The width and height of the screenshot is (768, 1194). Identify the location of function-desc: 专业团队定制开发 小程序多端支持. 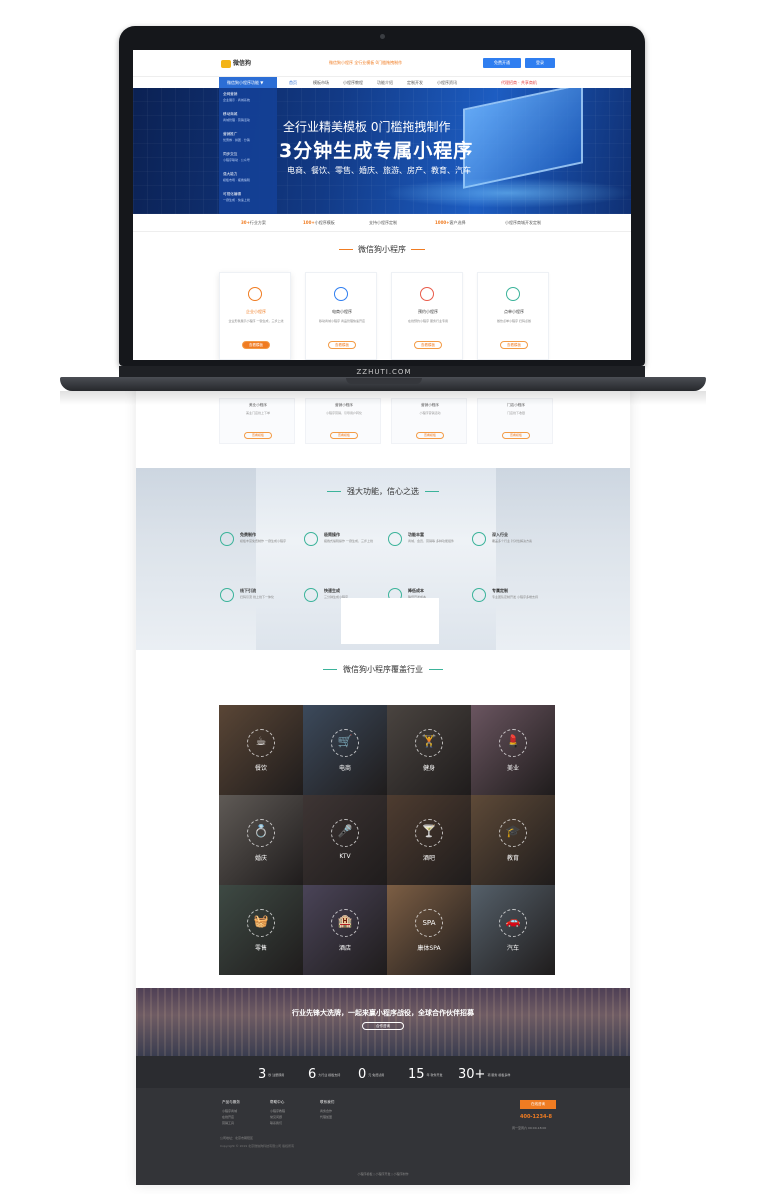
(515, 597).